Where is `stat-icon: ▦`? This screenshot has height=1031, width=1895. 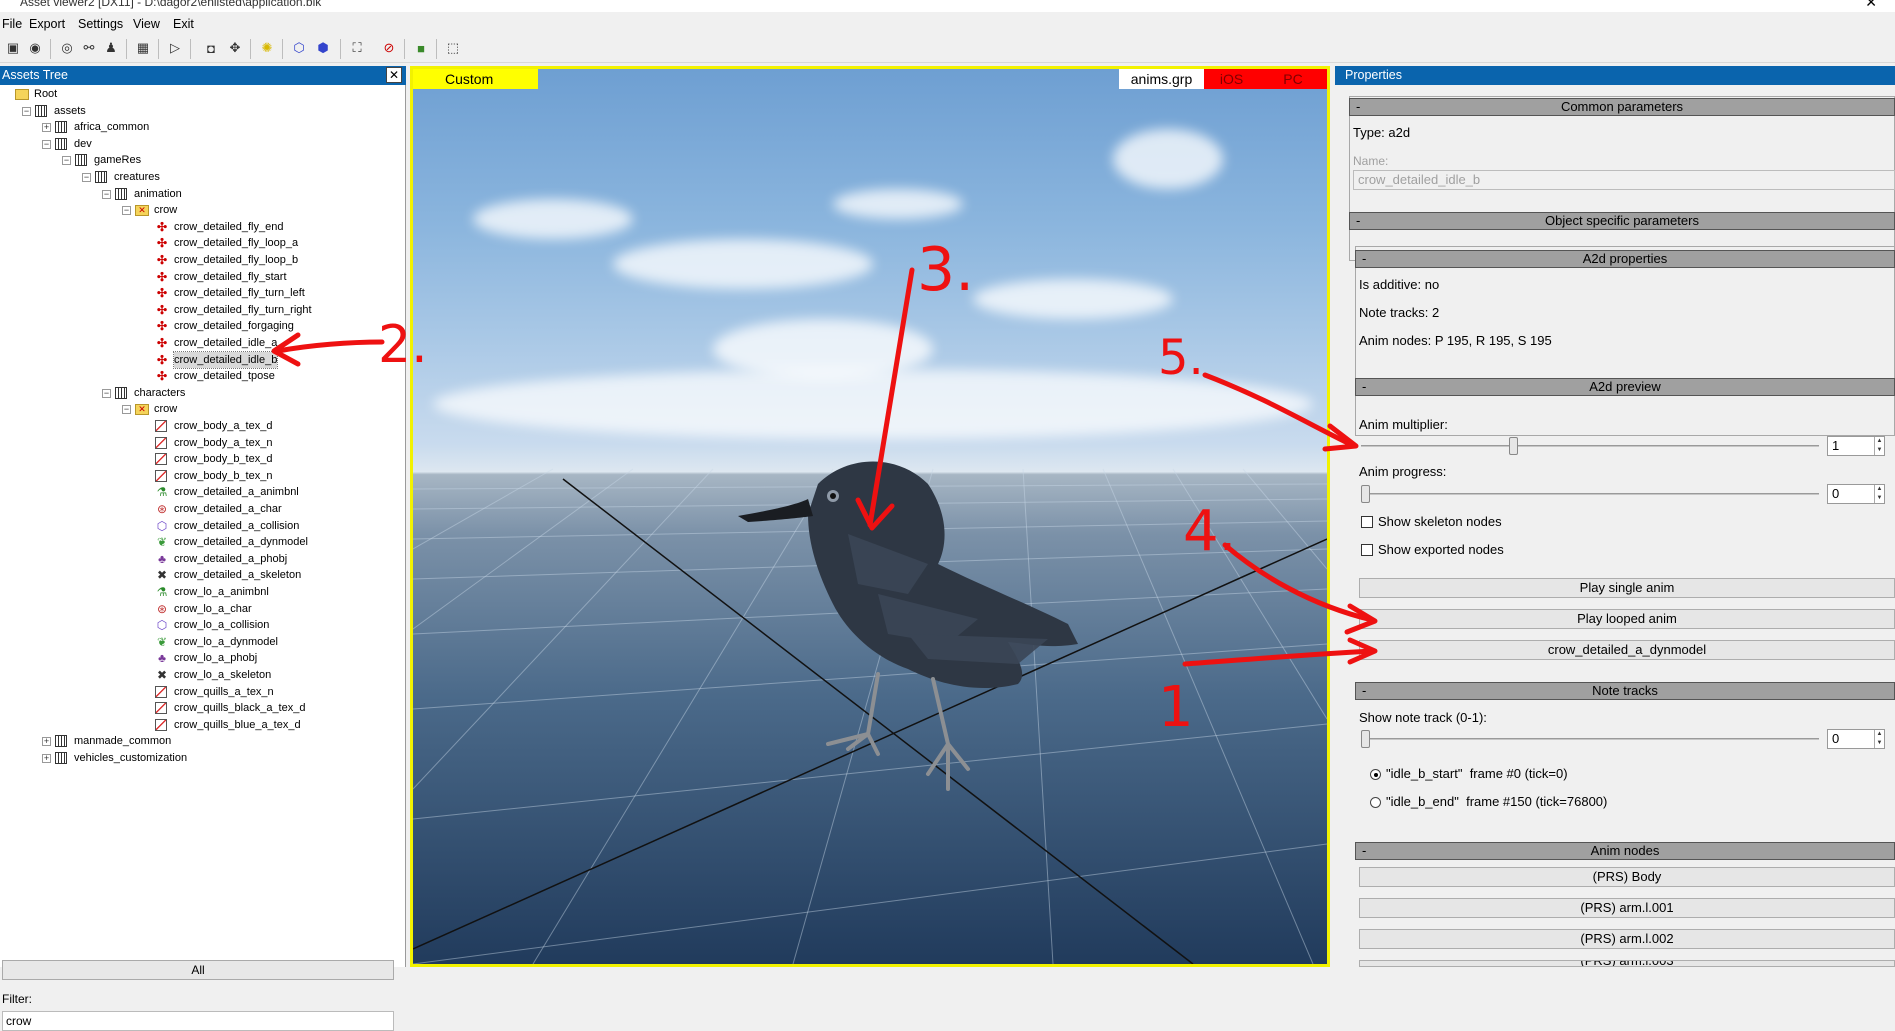 stat-icon: ▦ is located at coordinates (143, 48).